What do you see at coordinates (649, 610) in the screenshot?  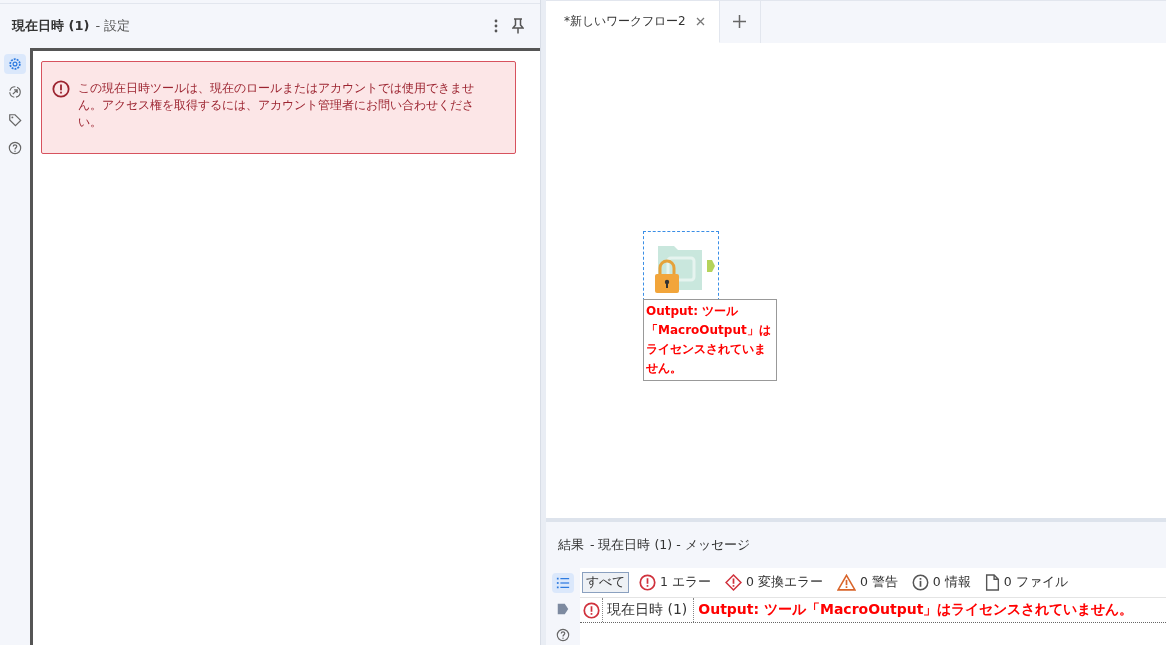 I see `message-tool: 現在日時 (1)` at bounding box center [649, 610].